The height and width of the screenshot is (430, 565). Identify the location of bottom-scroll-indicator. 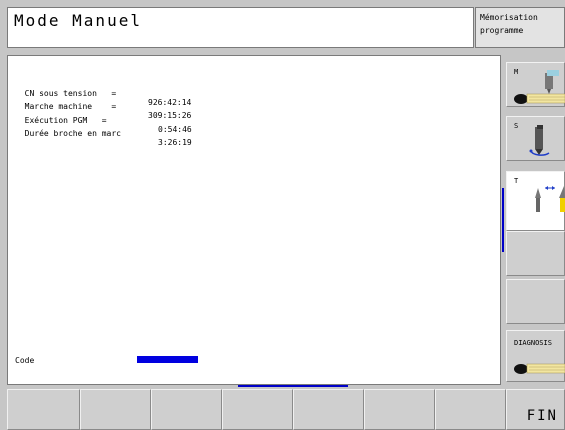
(293, 386).